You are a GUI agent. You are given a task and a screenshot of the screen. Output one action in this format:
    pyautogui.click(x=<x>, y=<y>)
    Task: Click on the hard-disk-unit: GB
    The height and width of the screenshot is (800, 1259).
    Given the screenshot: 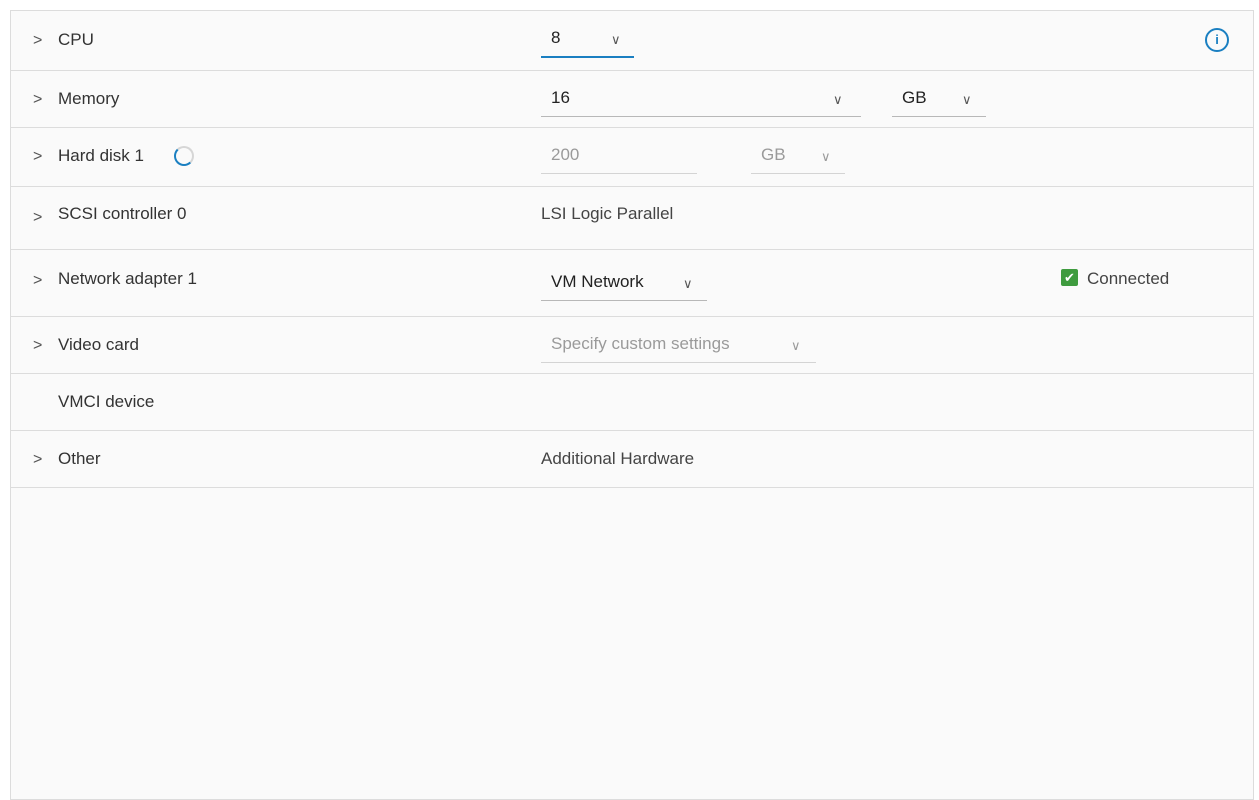 What is the action you would take?
    pyautogui.click(x=773, y=154)
    